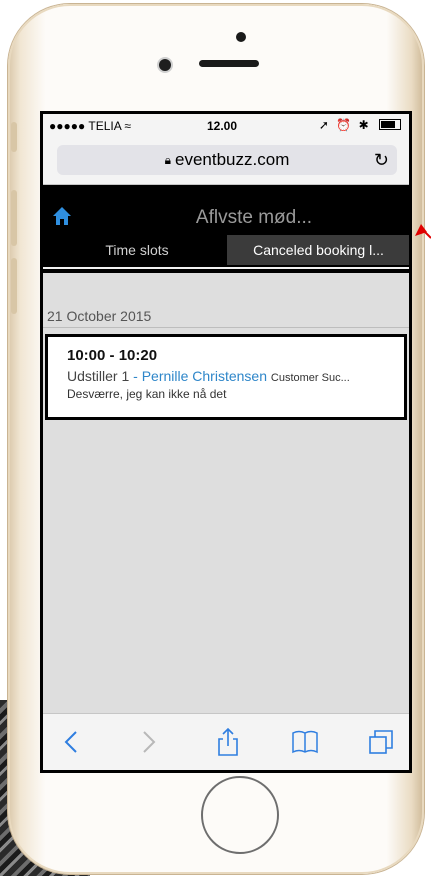  Describe the element at coordinates (14, 137) in the screenshot. I see `mute-switch` at that location.